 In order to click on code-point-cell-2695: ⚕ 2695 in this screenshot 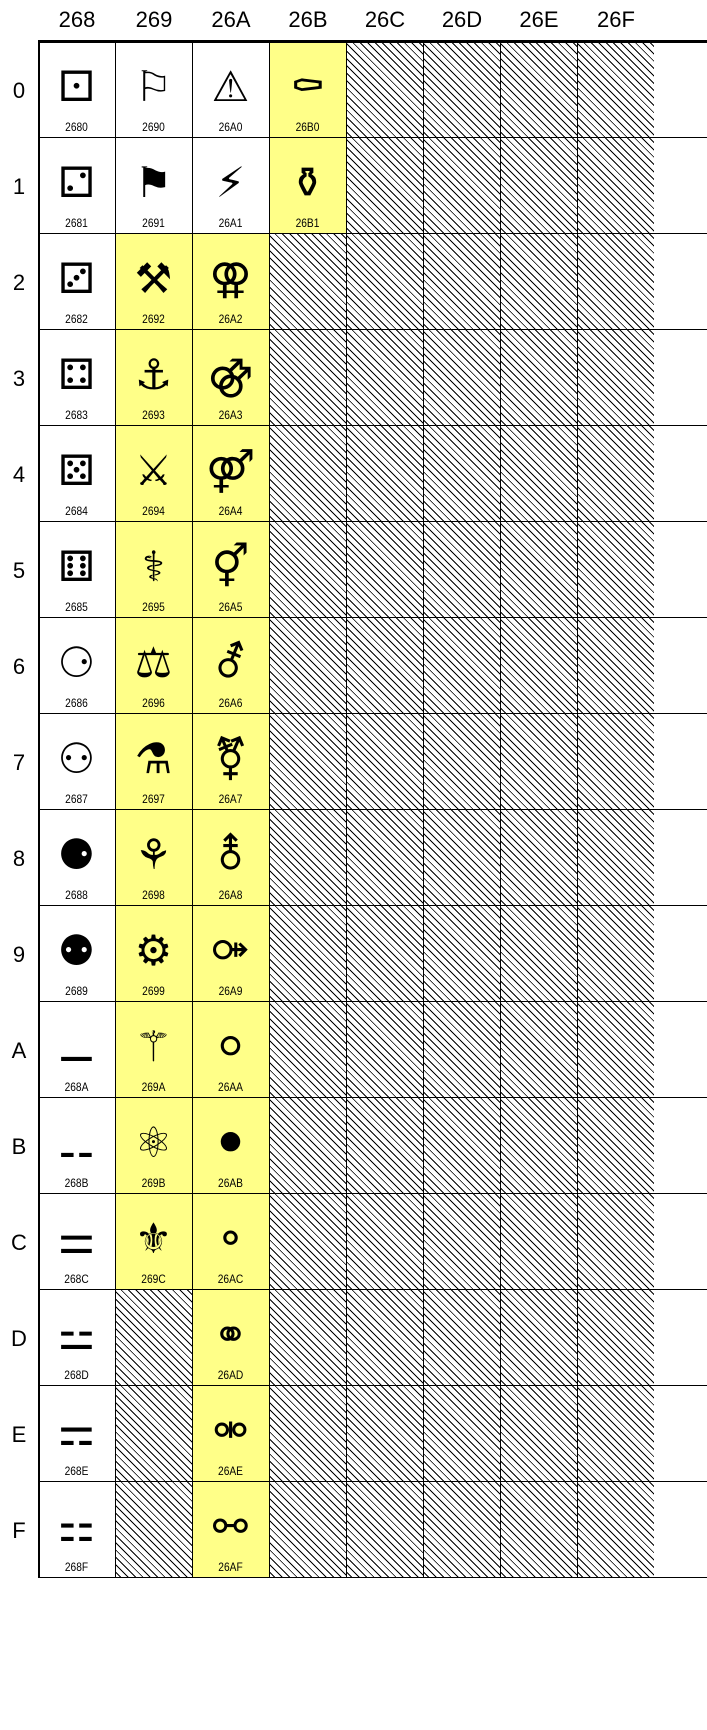, I will do `click(153, 570)`.